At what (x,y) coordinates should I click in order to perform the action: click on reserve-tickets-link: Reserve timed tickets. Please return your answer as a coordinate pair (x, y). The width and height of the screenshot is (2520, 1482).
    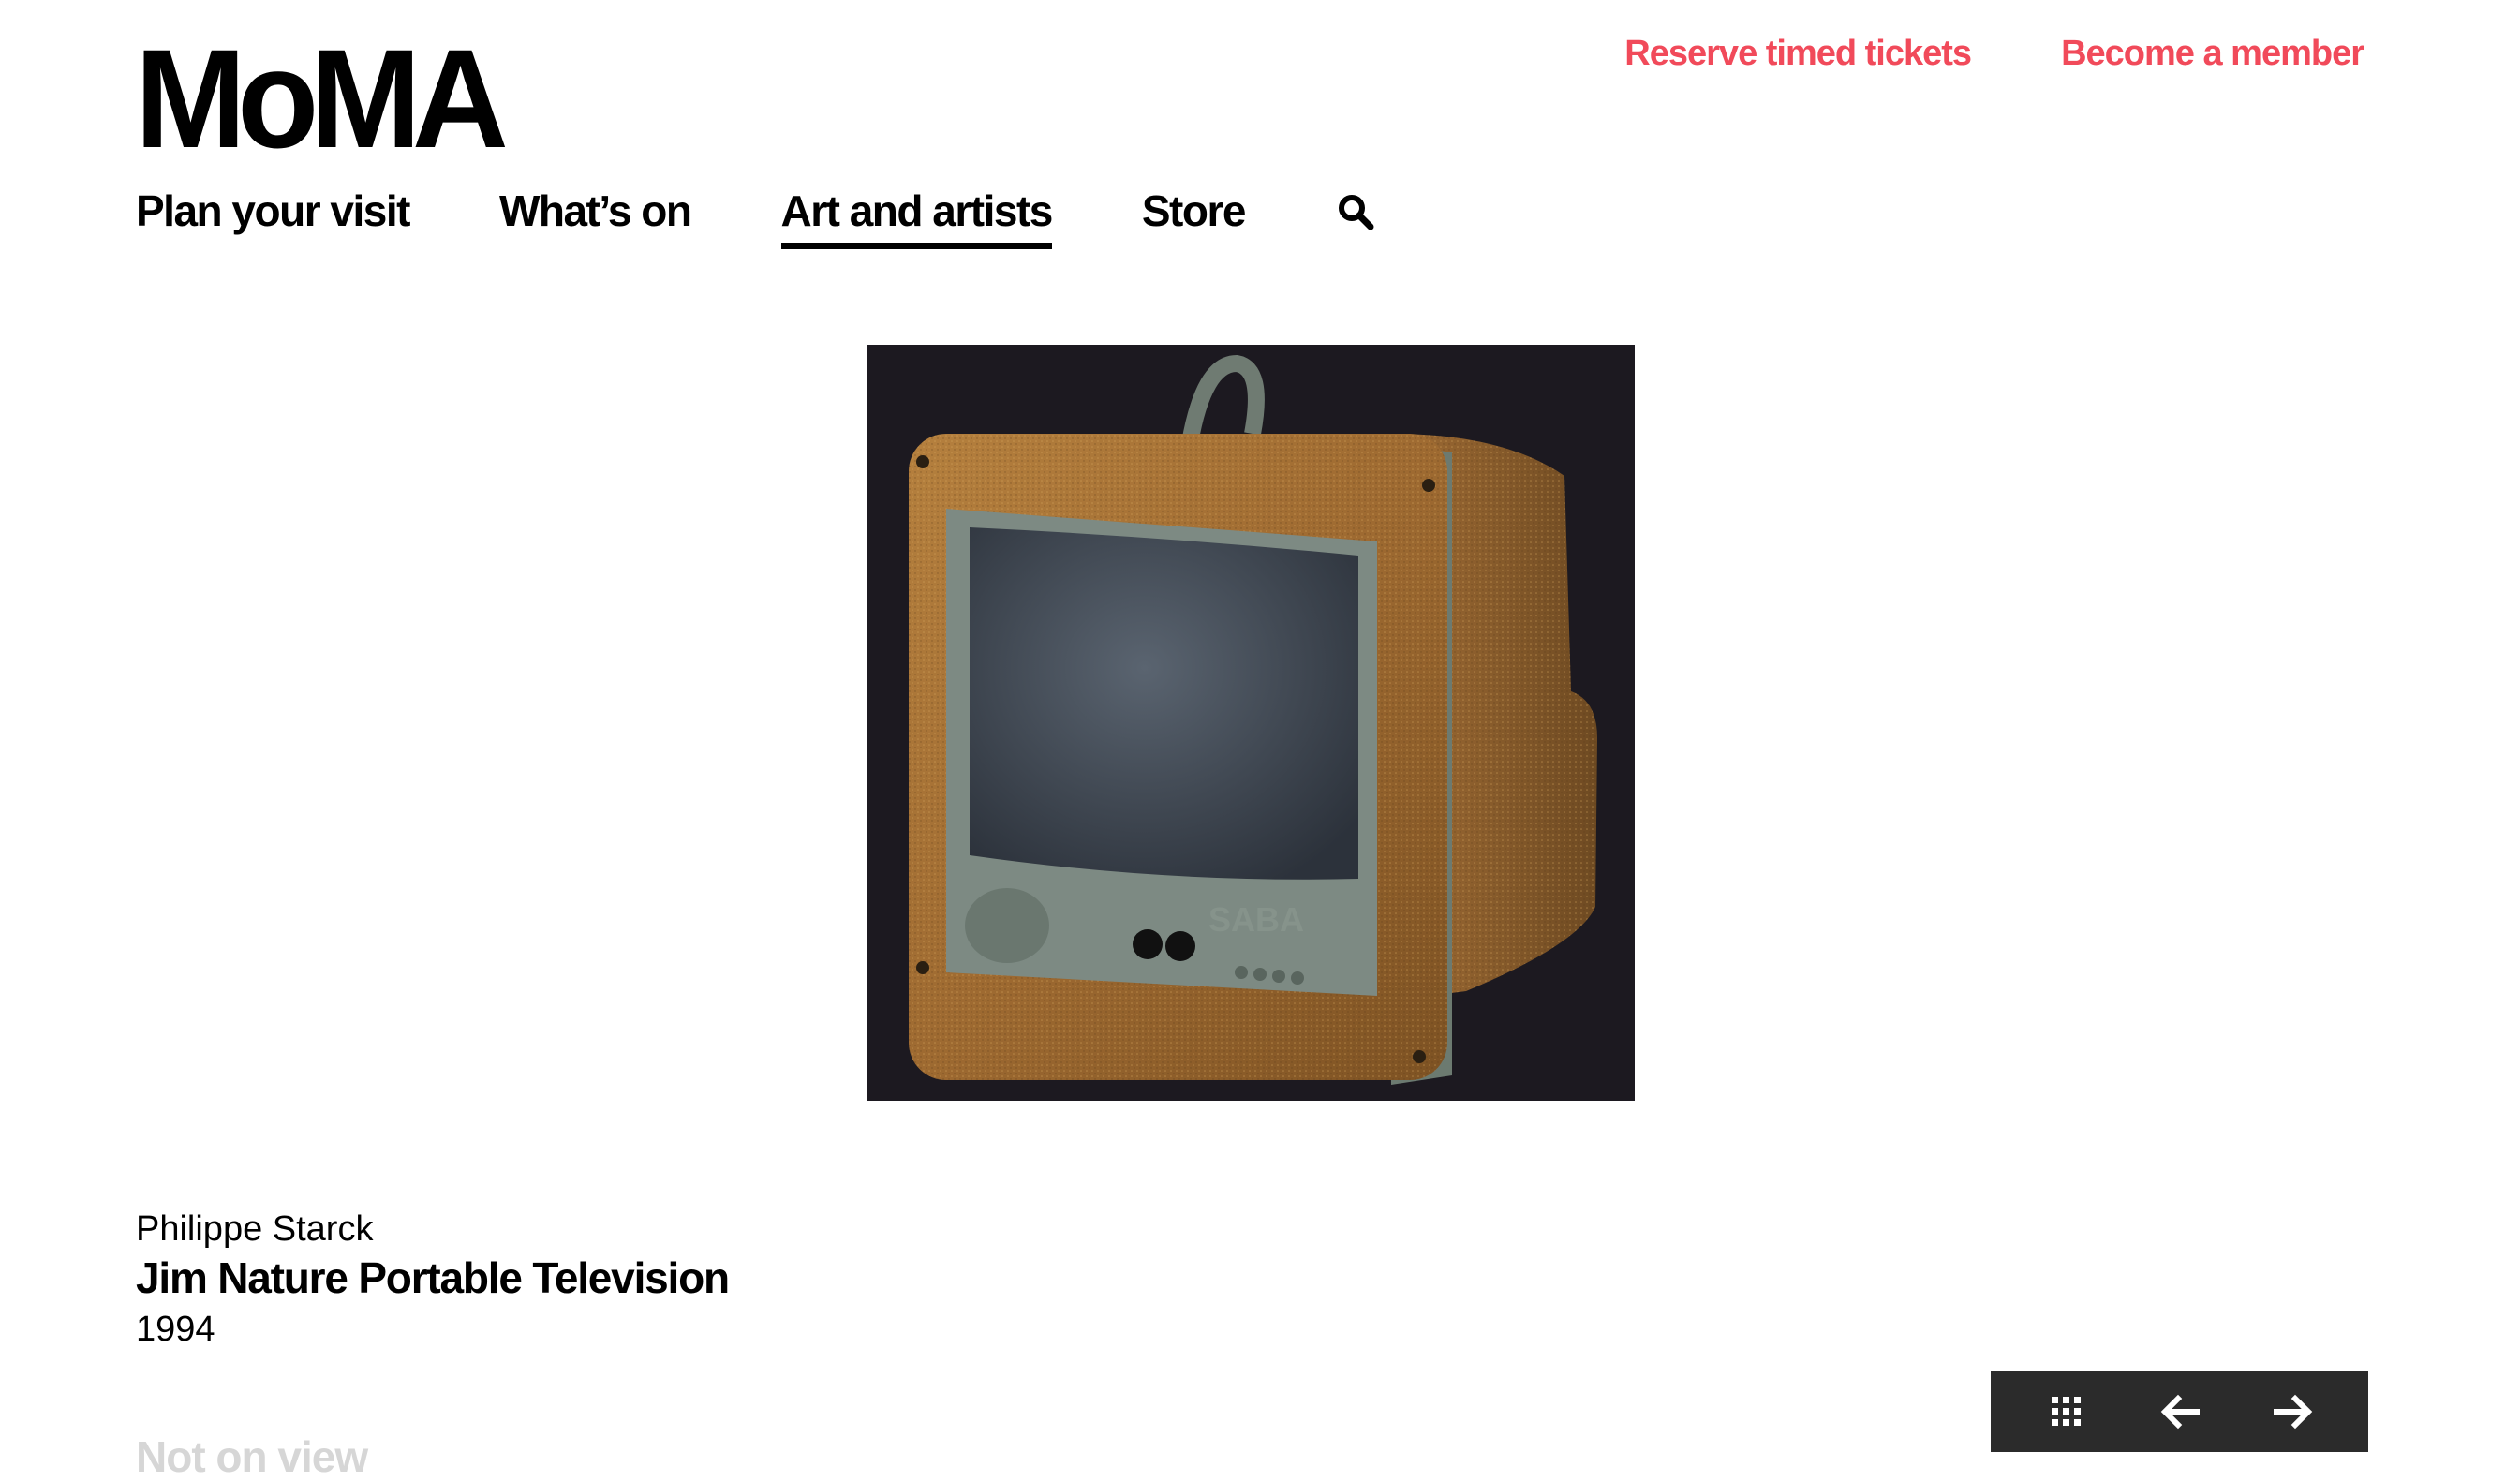
    Looking at the image, I should click on (1798, 54).